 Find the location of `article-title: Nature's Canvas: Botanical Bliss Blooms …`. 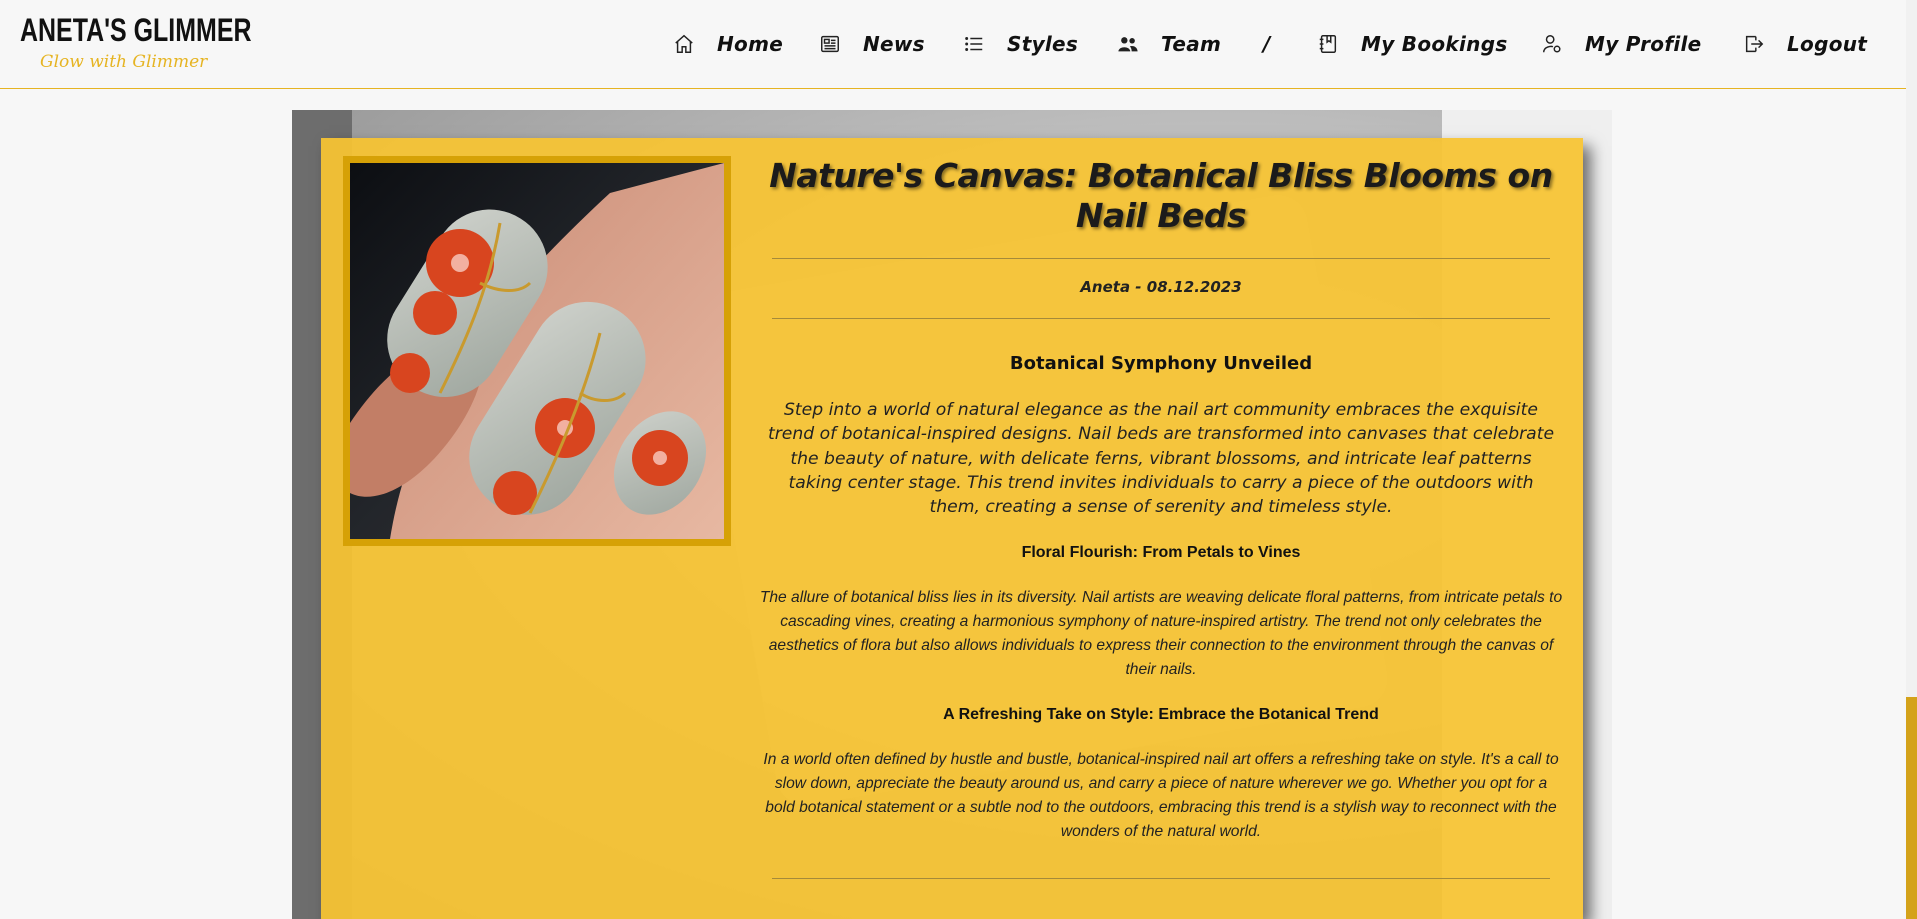

article-title: Nature's Canvas: Botanical Bliss Blooms … is located at coordinates (1161, 195).